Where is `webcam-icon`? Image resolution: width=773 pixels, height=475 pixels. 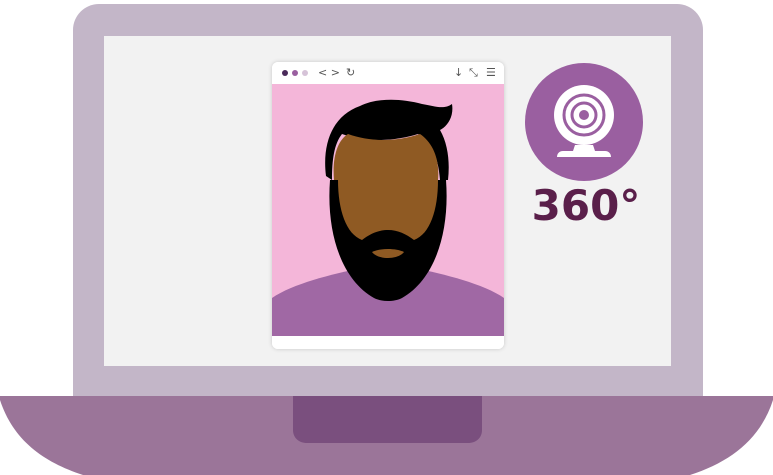
webcam-icon is located at coordinates (584, 121).